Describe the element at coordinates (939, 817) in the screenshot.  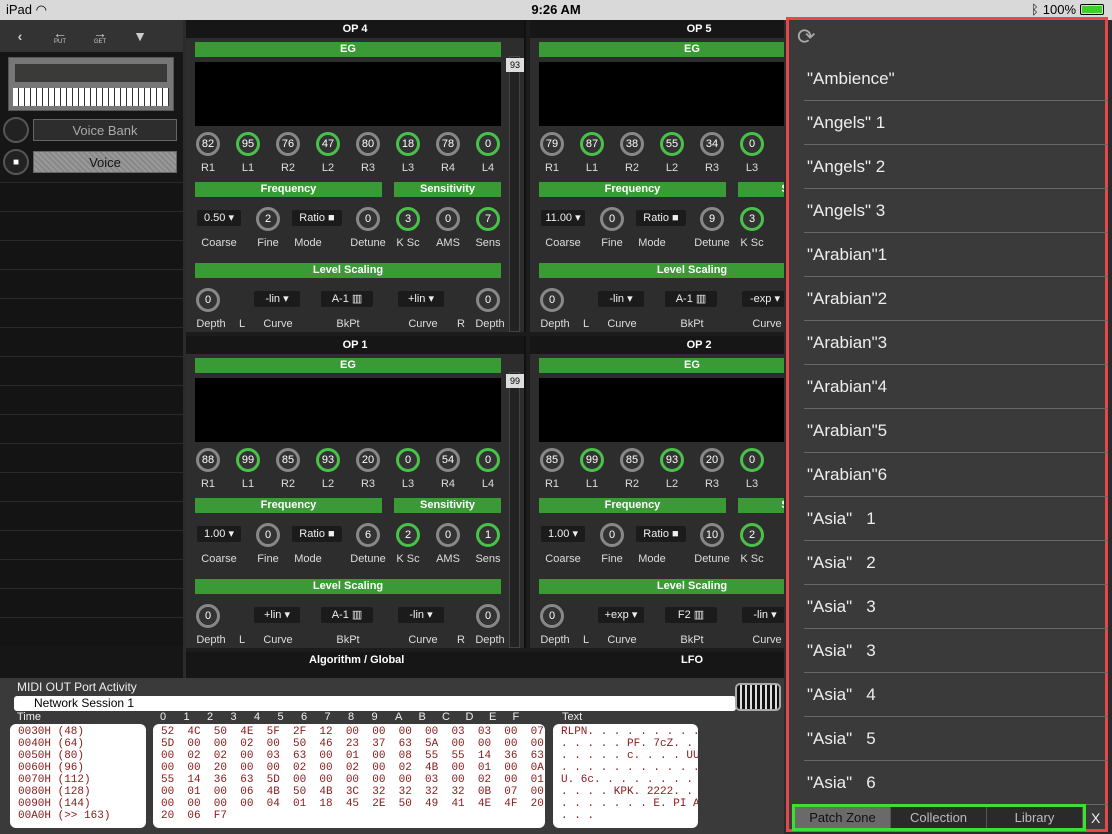
I see `tab-collection: Collection` at that location.